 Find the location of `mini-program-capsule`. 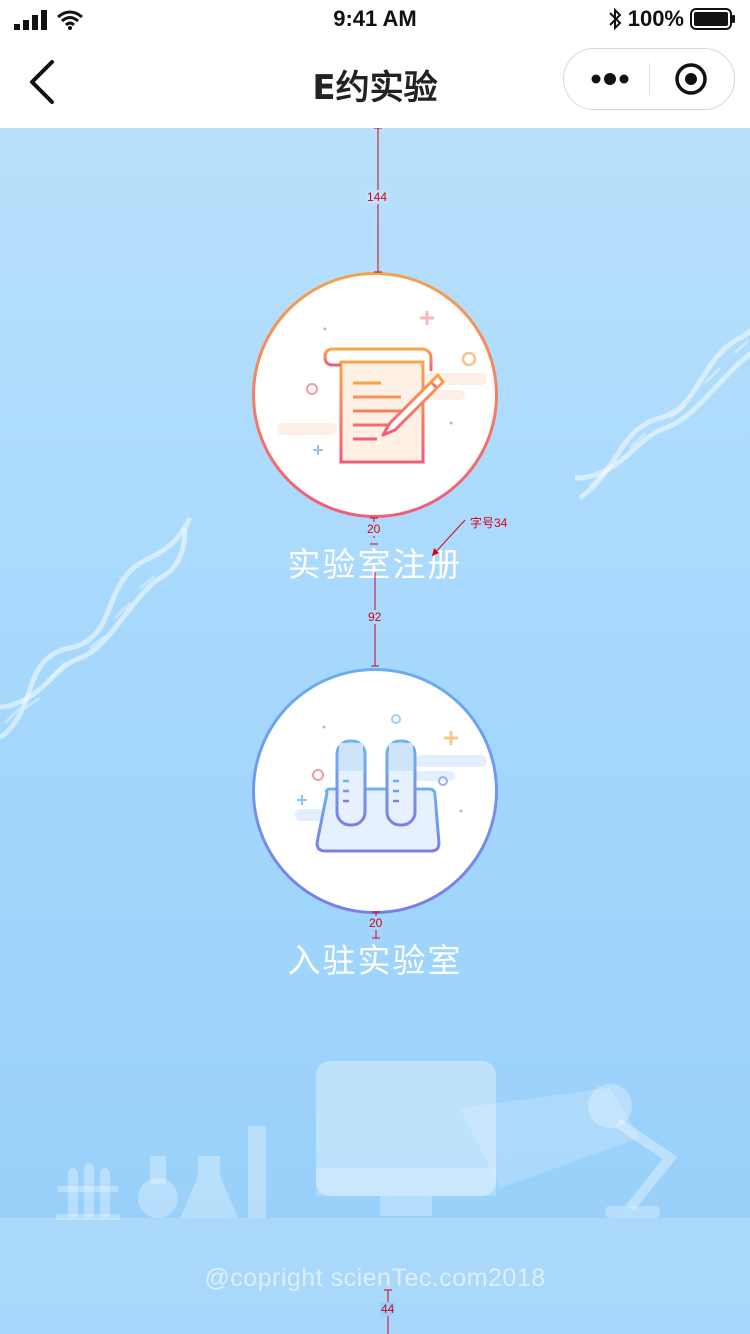

mini-program-capsule is located at coordinates (649, 79).